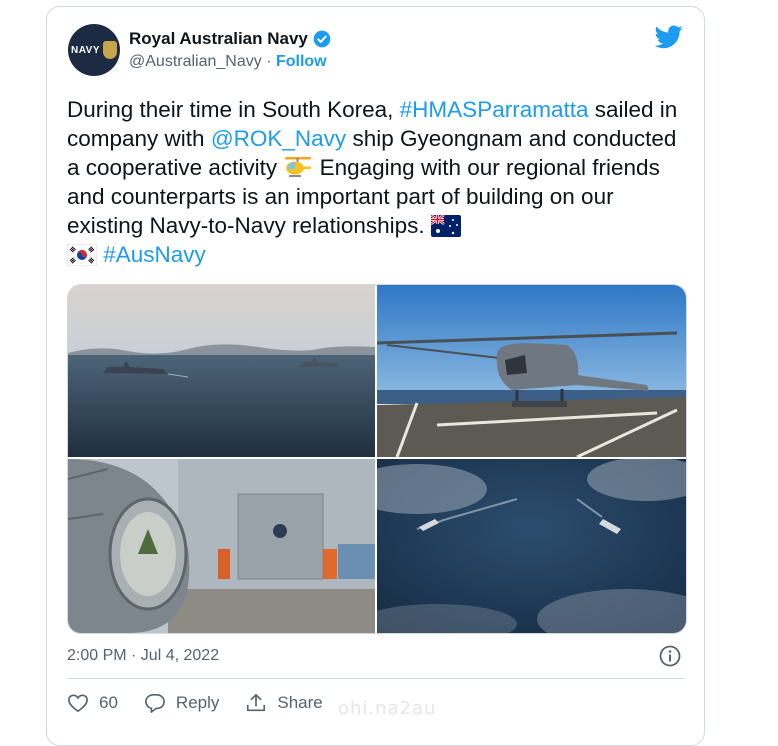 The height and width of the screenshot is (746, 778). What do you see at coordinates (92, 703) in the screenshot?
I see `like-button: 60` at bounding box center [92, 703].